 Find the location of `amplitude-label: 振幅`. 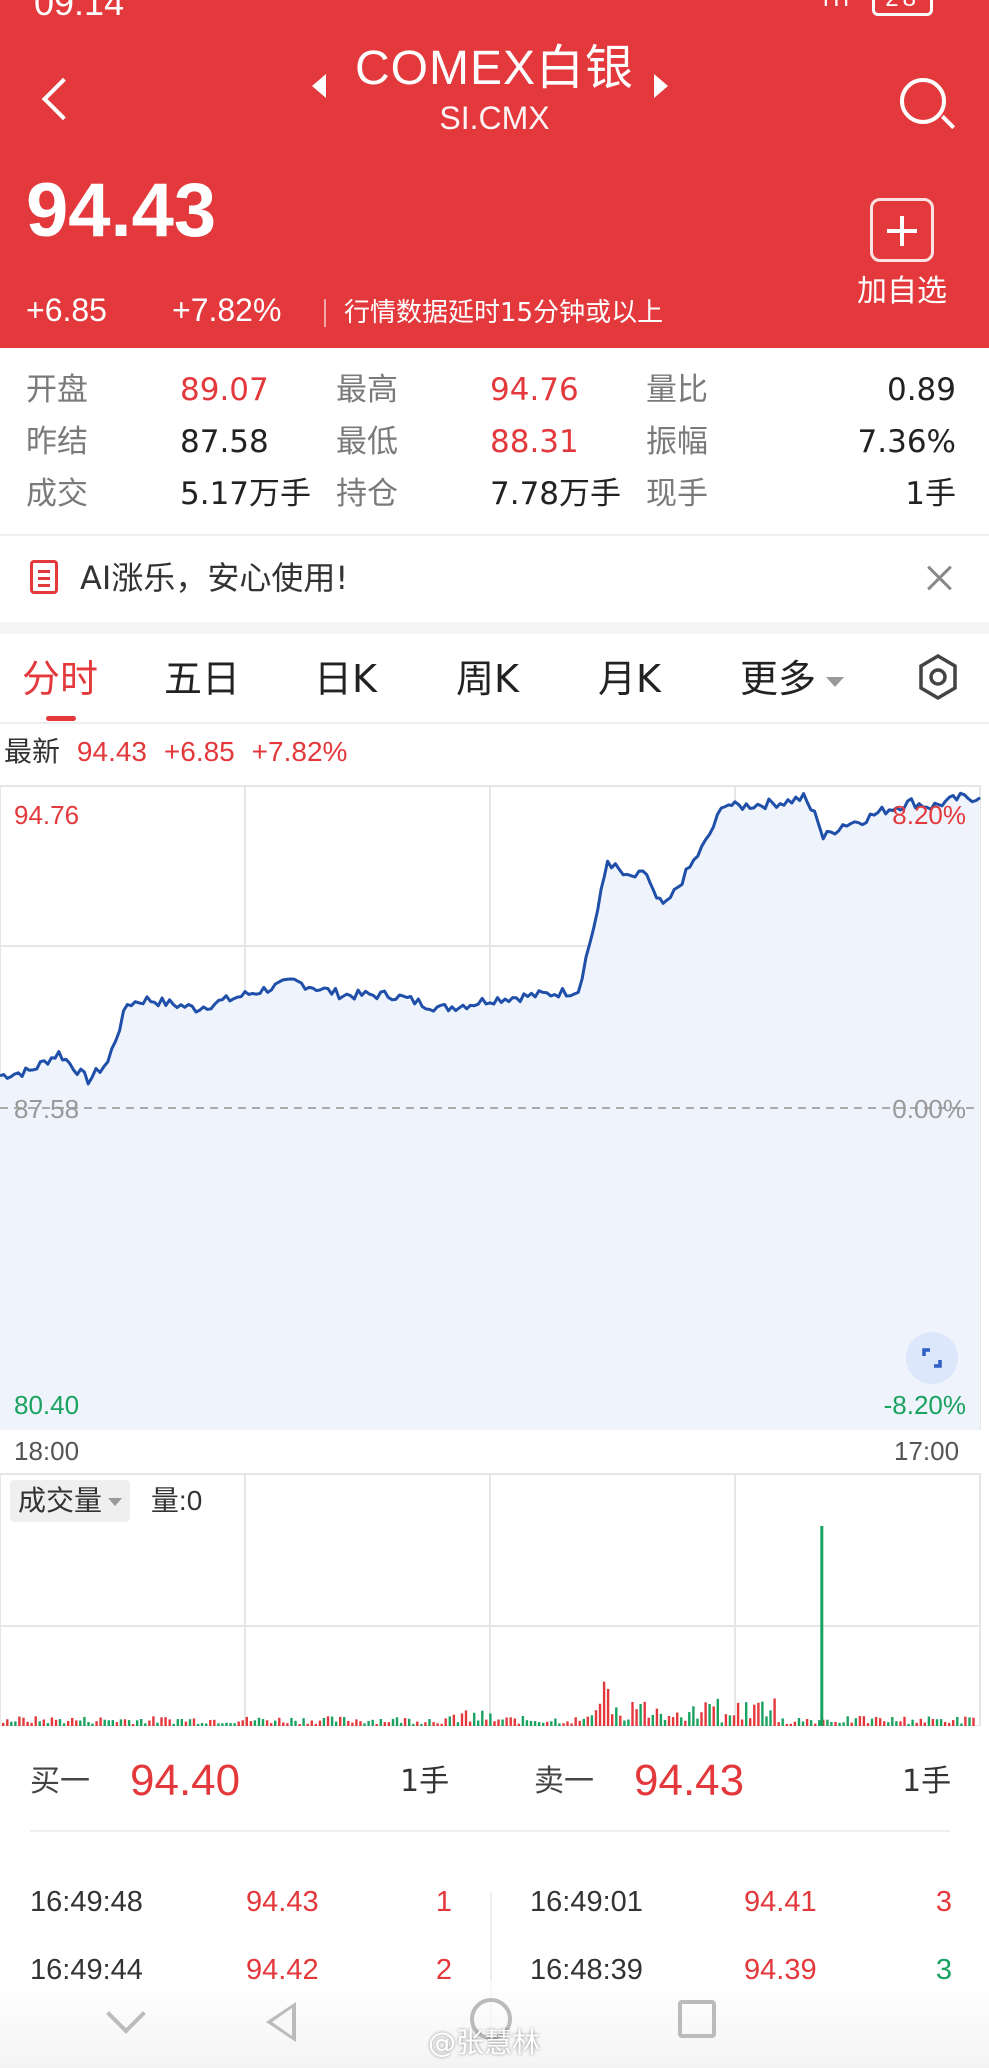

amplitude-label: 振幅 is located at coordinates (677, 442).